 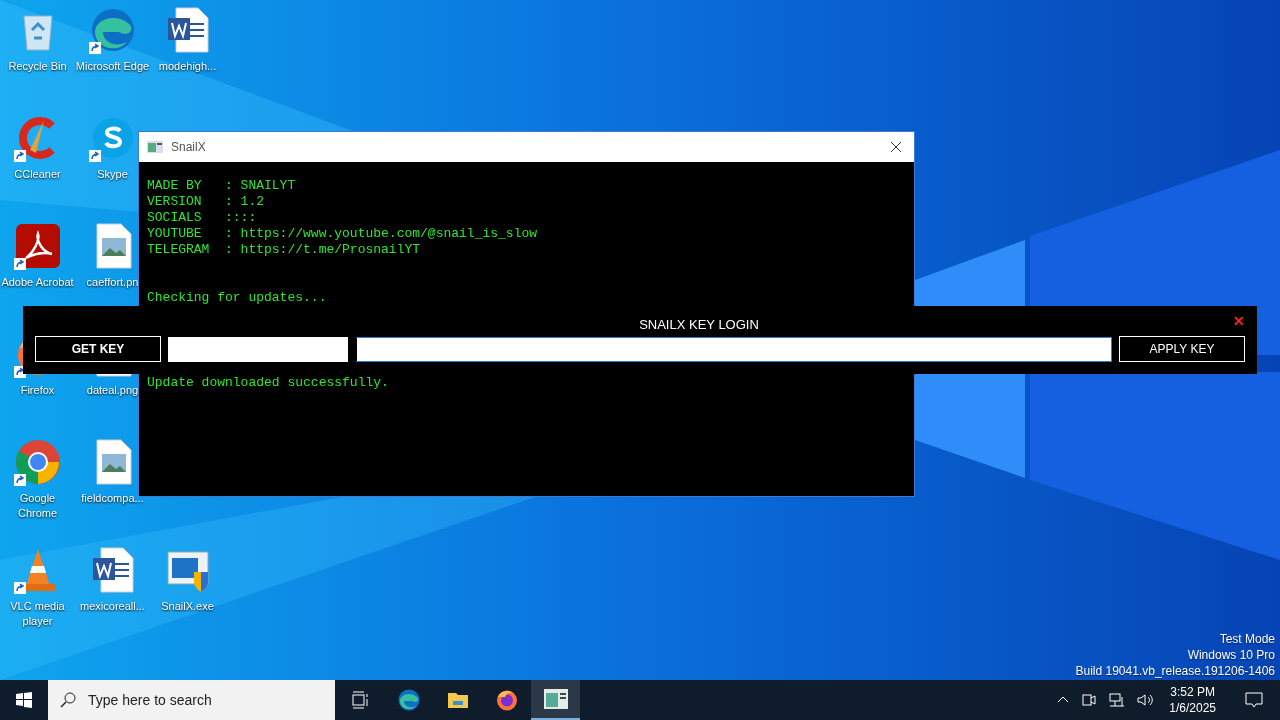 I want to click on desktop-icon-label: dateal.png, so click(x=112, y=390).